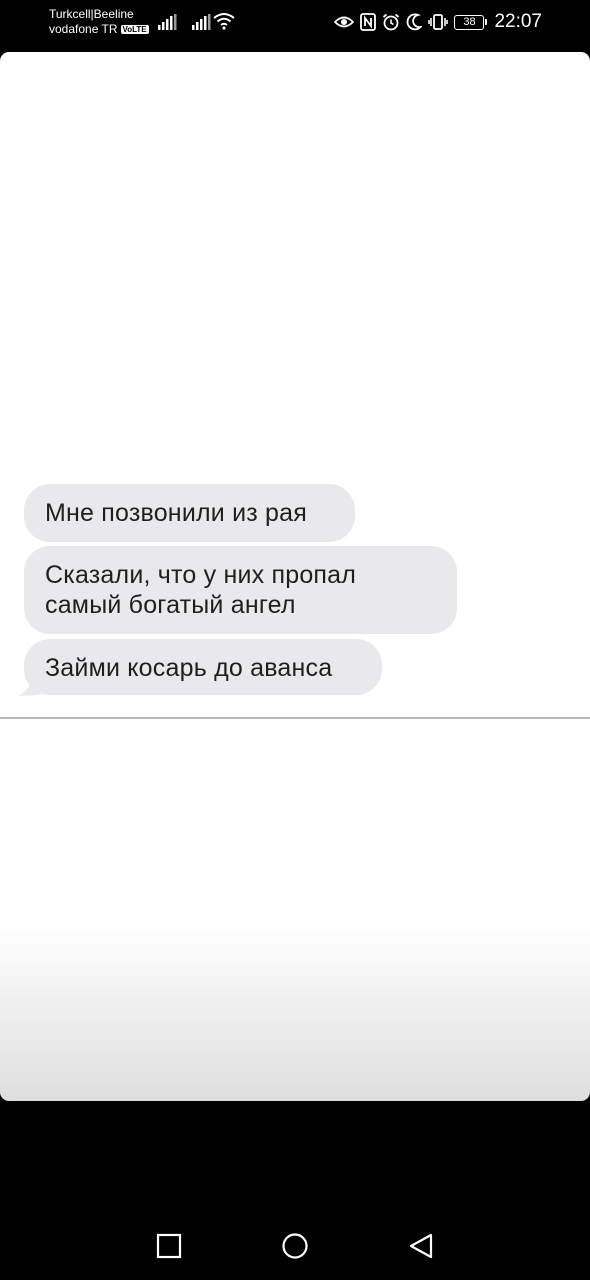  What do you see at coordinates (518, 21) in the screenshot?
I see `clock: 22:07` at bounding box center [518, 21].